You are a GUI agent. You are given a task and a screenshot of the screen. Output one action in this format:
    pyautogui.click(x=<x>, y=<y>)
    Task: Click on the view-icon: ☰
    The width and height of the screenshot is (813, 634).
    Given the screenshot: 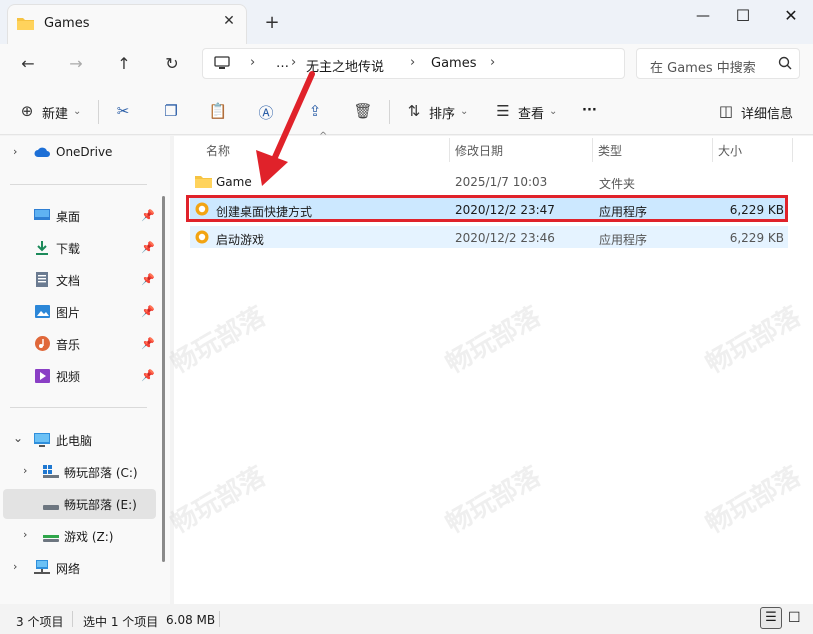 What is the action you would take?
    pyautogui.click(x=503, y=111)
    